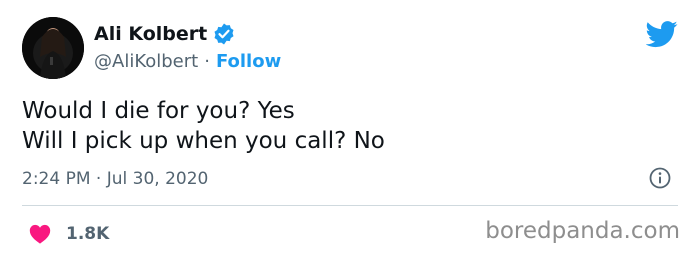  Describe the element at coordinates (88, 234) in the screenshot. I see `like-count: 1.8K` at that location.